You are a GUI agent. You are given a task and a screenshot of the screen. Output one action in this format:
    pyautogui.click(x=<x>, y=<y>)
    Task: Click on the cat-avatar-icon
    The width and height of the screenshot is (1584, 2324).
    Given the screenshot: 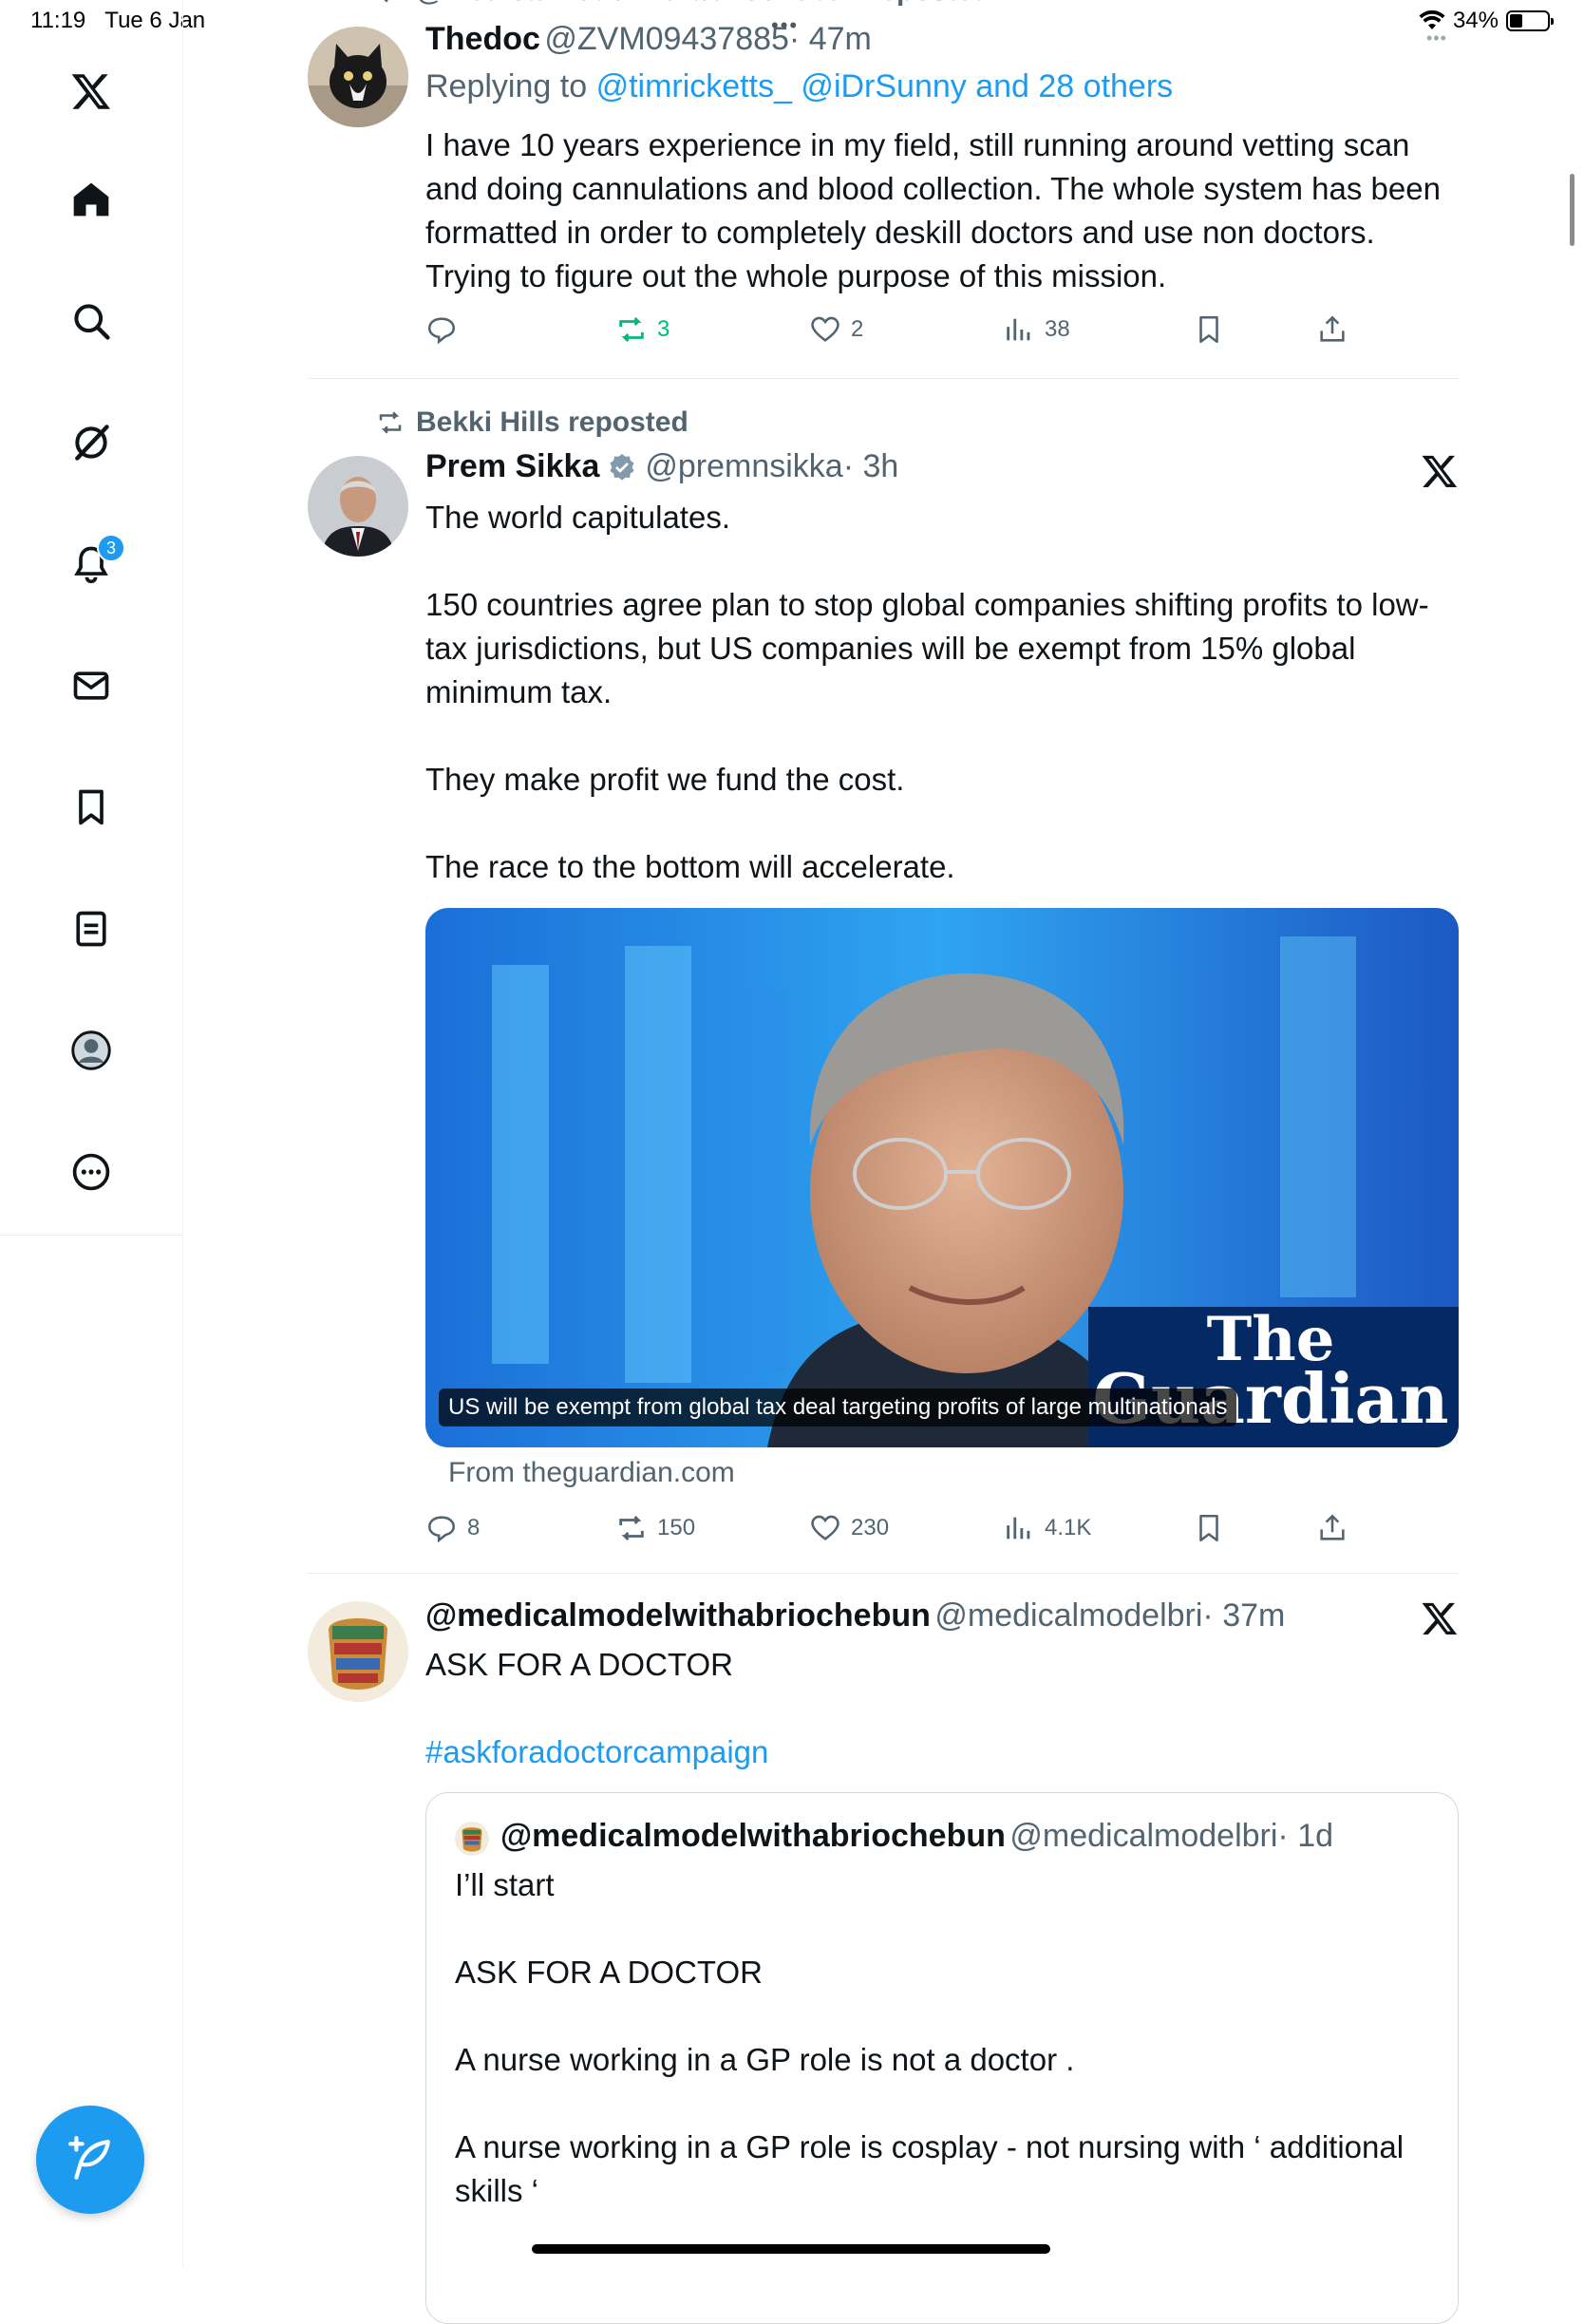 What is the action you would take?
    pyautogui.click(x=358, y=77)
    